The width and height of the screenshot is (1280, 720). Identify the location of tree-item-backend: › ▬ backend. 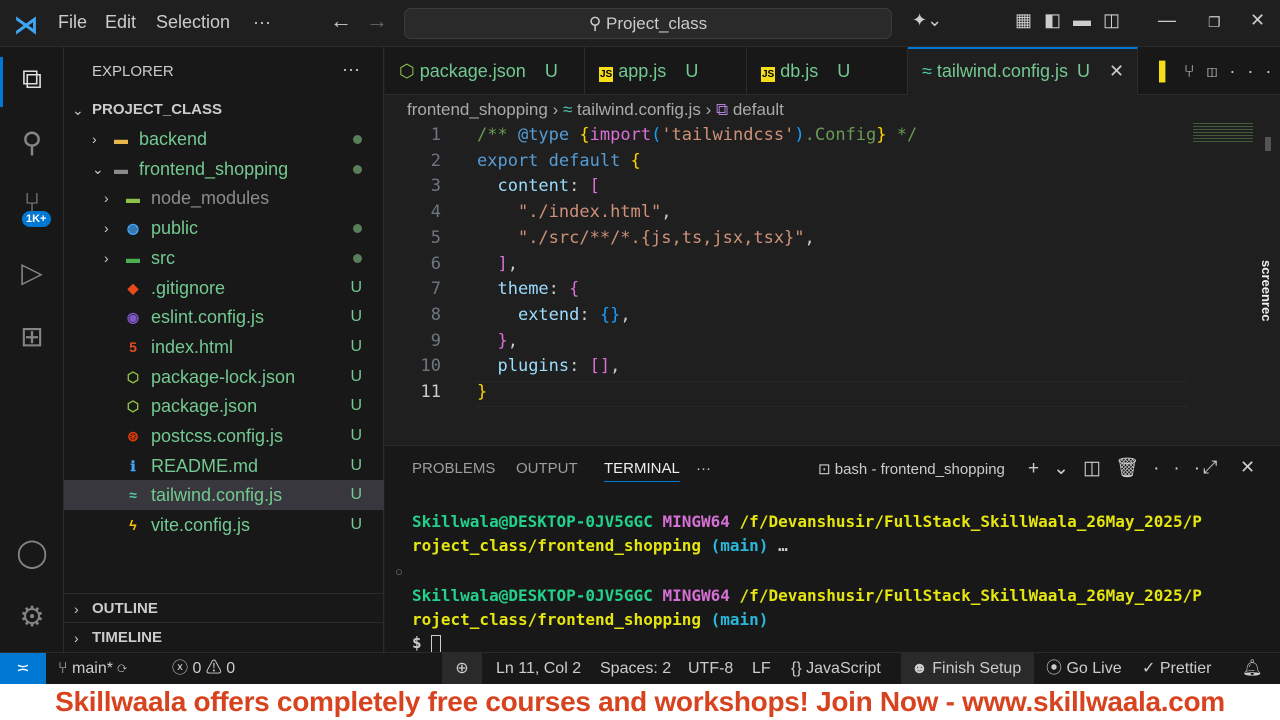
(224, 139).